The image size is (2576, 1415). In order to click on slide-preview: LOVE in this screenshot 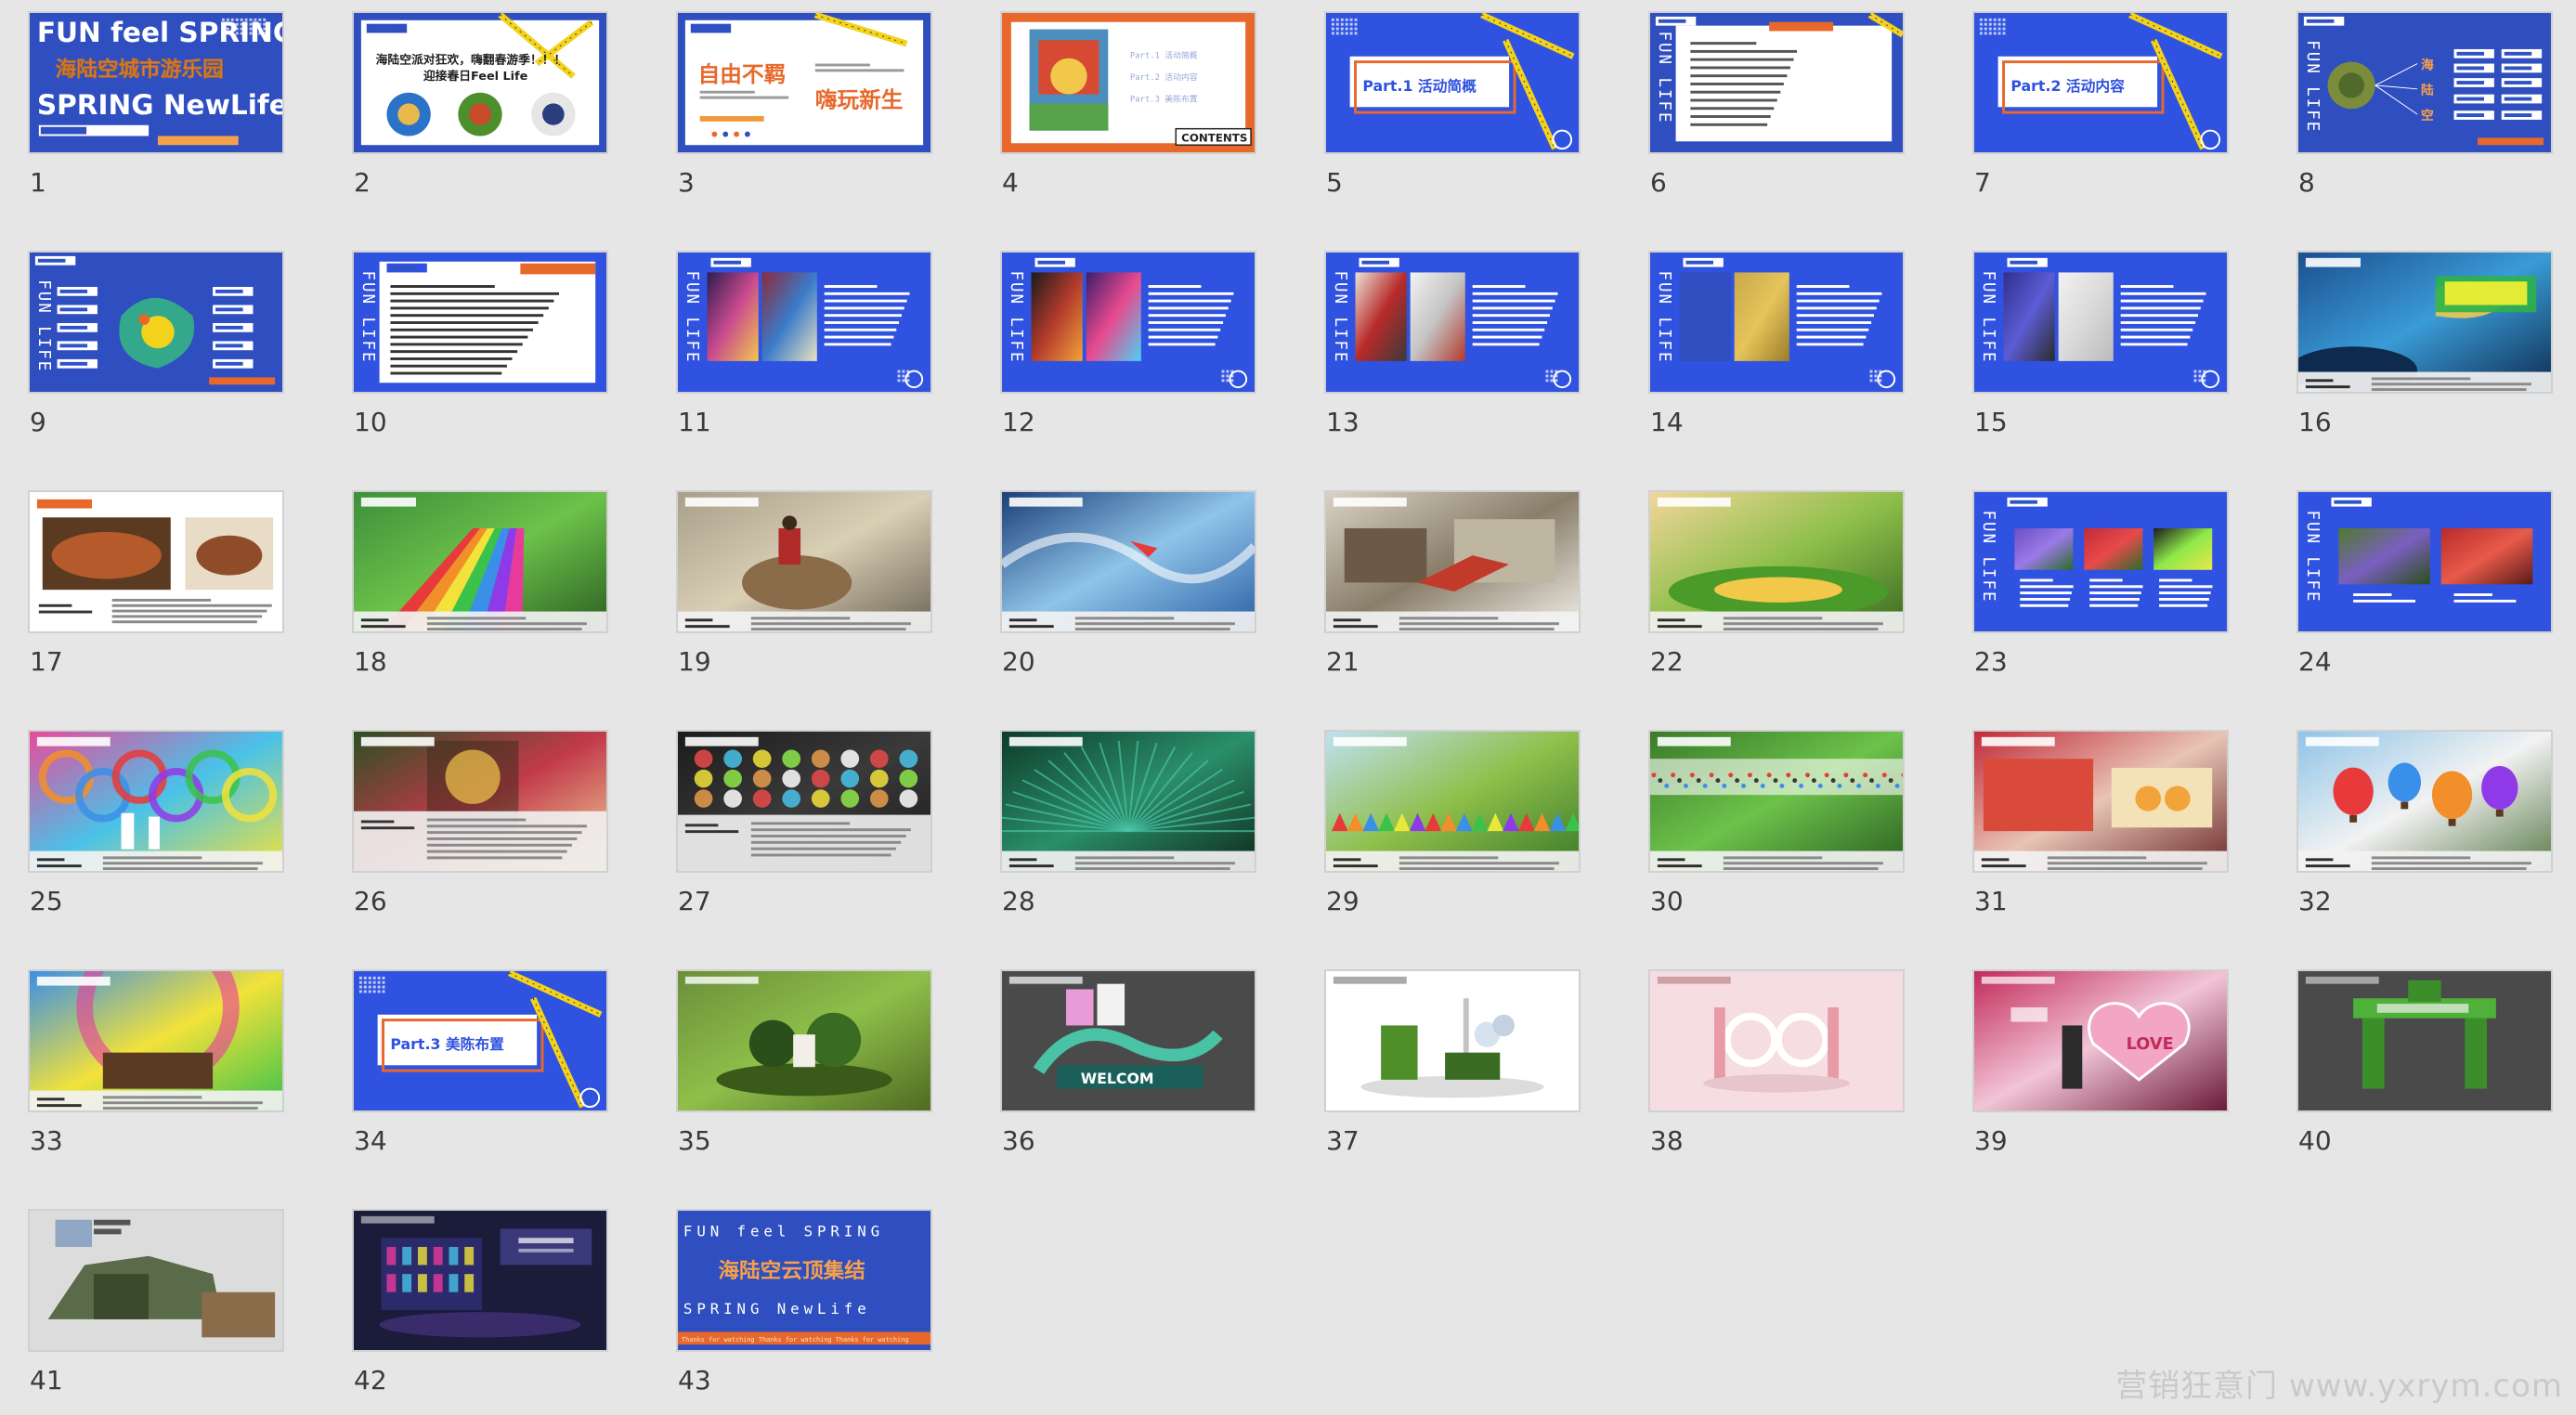, I will do `click(2100, 1040)`.